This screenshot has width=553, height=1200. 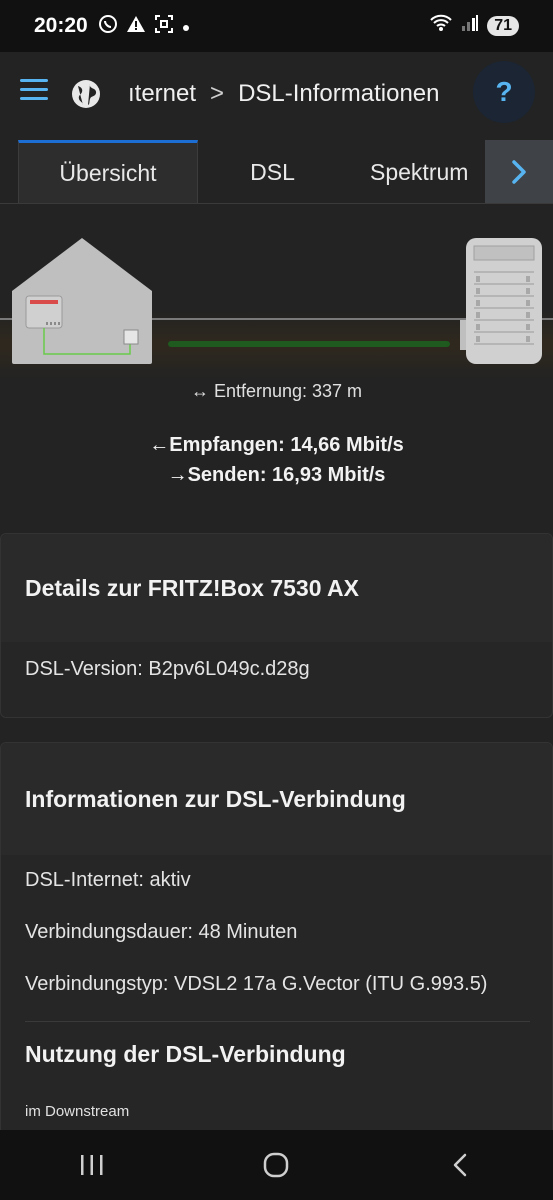 What do you see at coordinates (272, 171) in the screenshot?
I see `tab-dsl: DSL` at bounding box center [272, 171].